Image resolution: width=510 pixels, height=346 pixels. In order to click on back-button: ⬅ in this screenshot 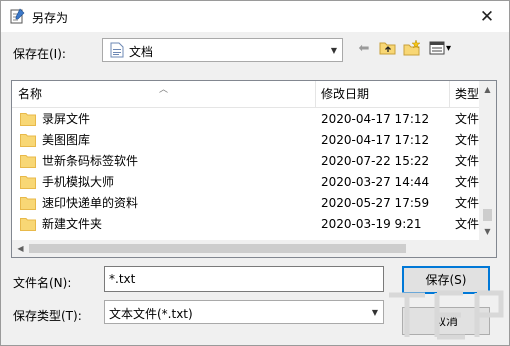, I will do `click(364, 48)`.